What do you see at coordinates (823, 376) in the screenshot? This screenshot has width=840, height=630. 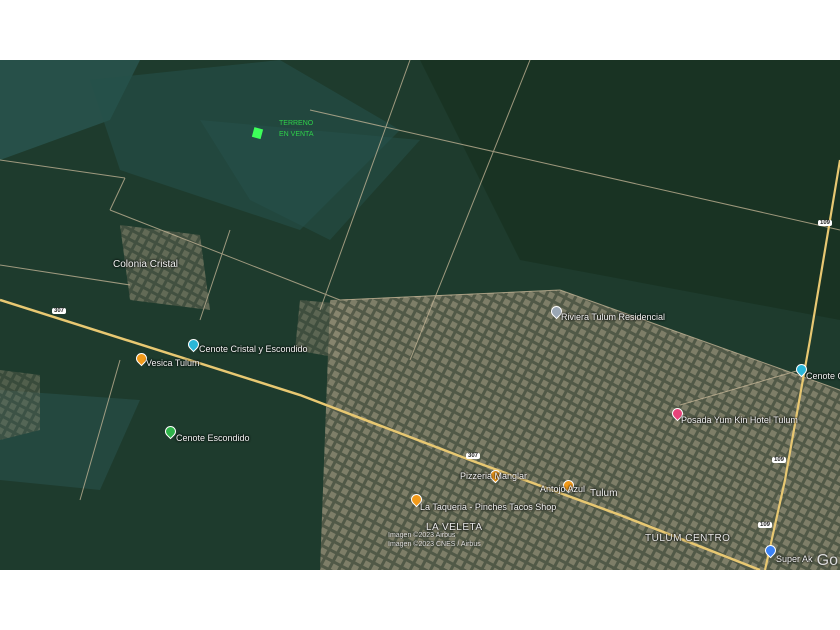 I see `place-cenote-c: Cenote C` at bounding box center [823, 376].